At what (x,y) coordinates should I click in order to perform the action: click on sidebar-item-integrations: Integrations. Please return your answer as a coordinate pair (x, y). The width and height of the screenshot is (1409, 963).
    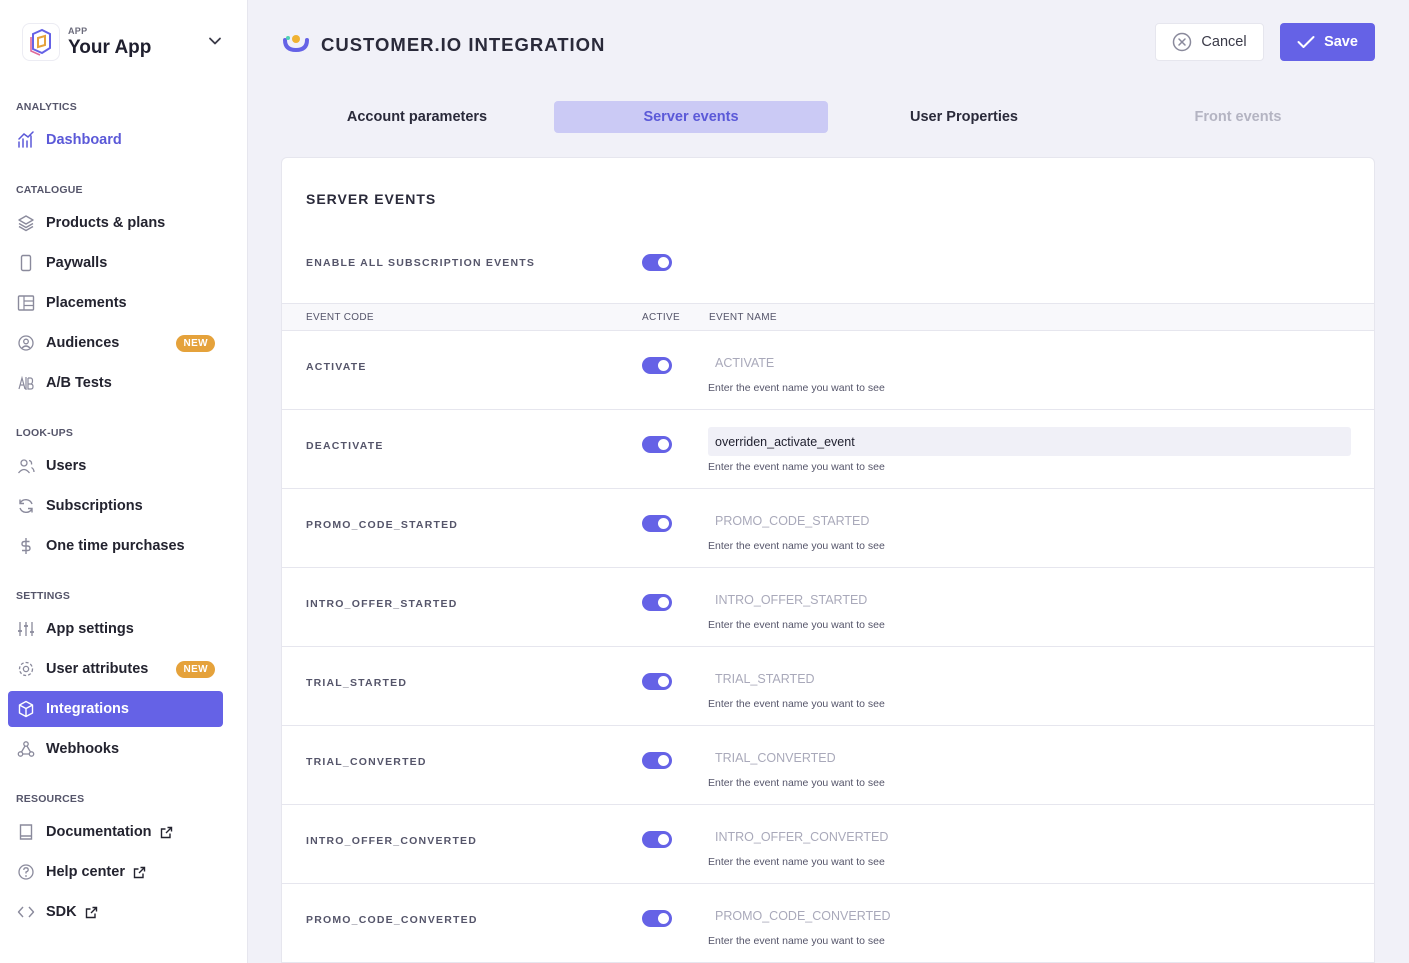
    Looking at the image, I should click on (115, 709).